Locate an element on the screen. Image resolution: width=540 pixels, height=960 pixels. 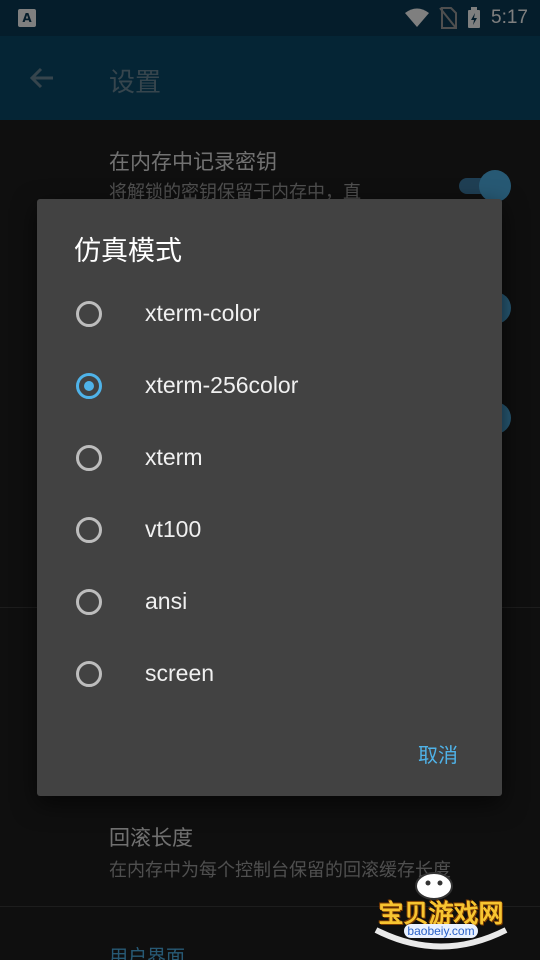
option-label: xterm is located at coordinates (174, 457).